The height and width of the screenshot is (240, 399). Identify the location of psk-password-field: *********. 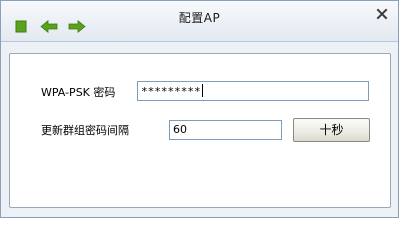
(253, 91).